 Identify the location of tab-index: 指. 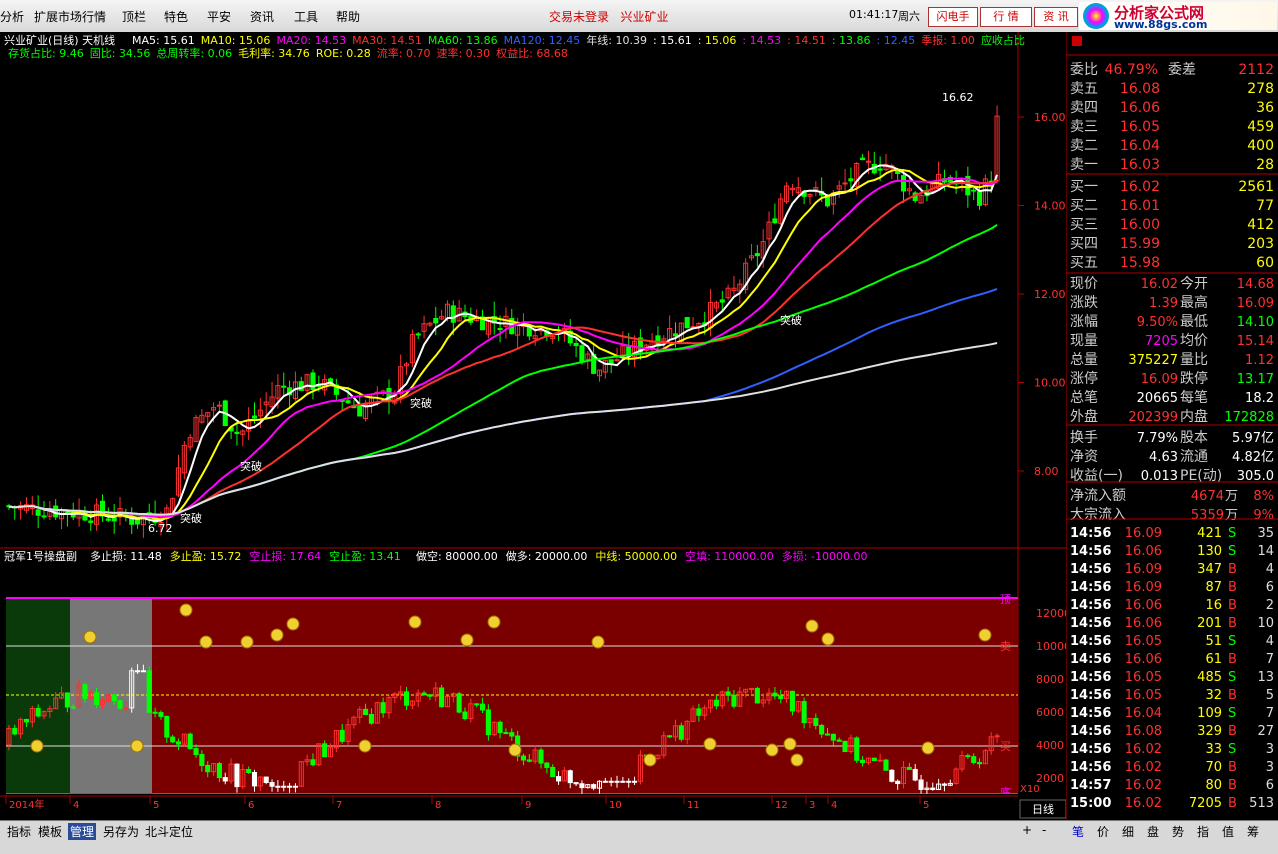
(1203, 831).